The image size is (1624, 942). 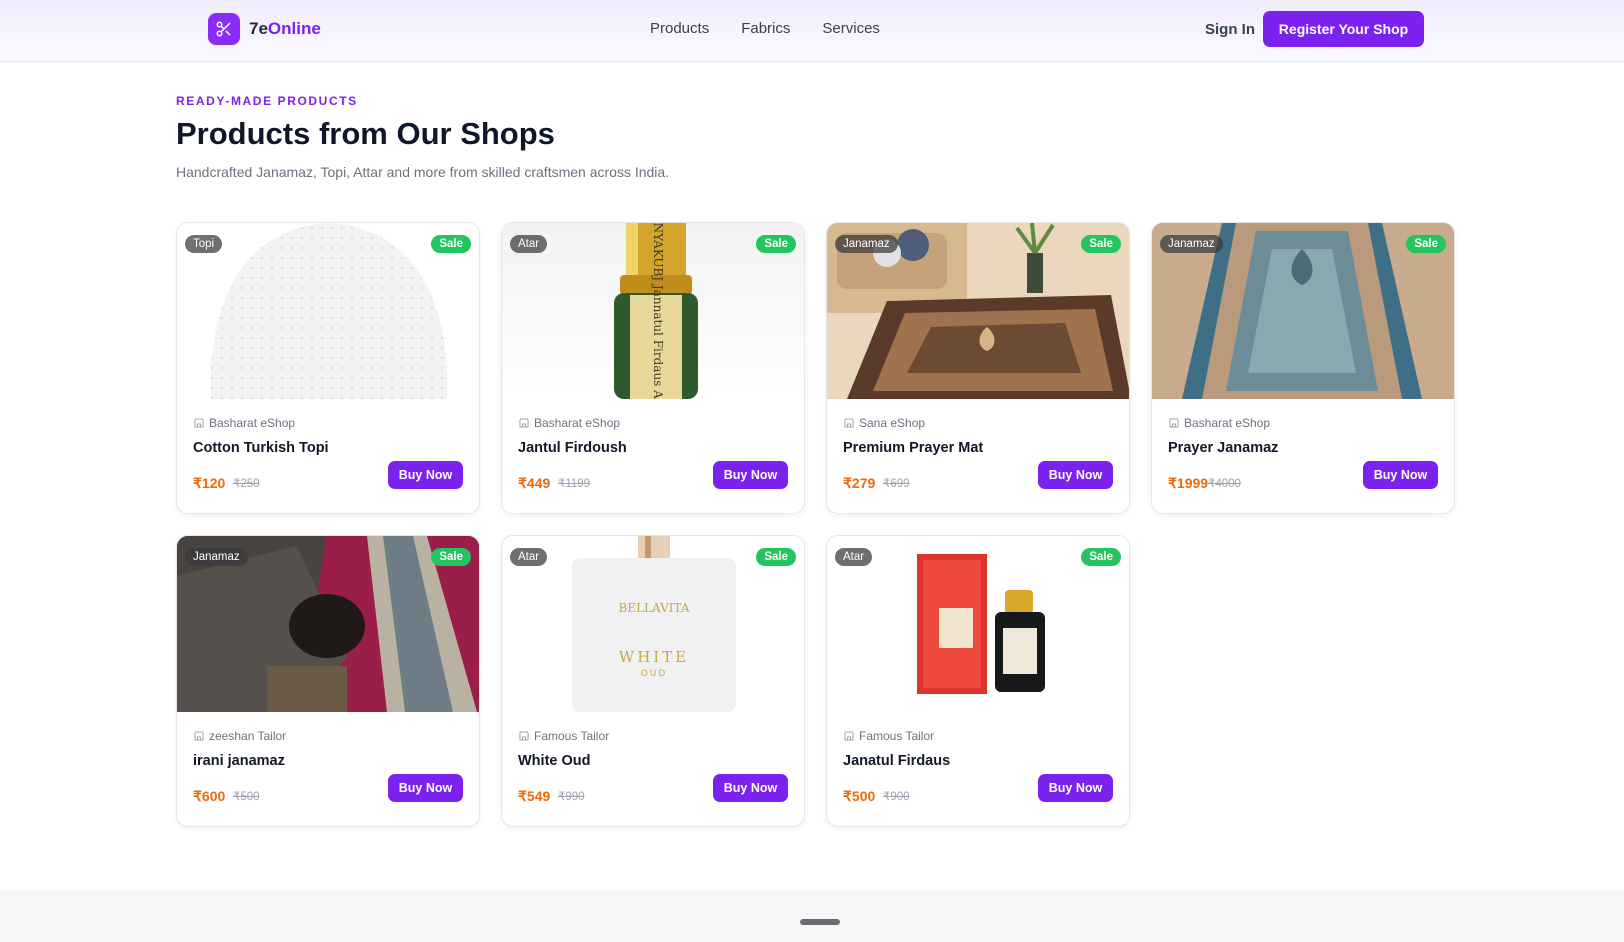 I want to click on section-eyebrow: READY-MADE PRODUCTS, so click(x=267, y=101).